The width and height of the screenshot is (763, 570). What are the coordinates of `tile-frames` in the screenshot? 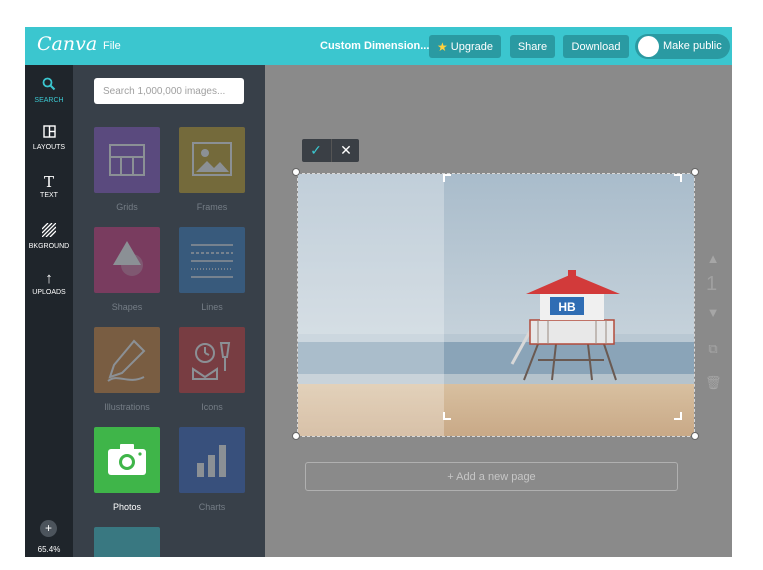 It's located at (212, 160).